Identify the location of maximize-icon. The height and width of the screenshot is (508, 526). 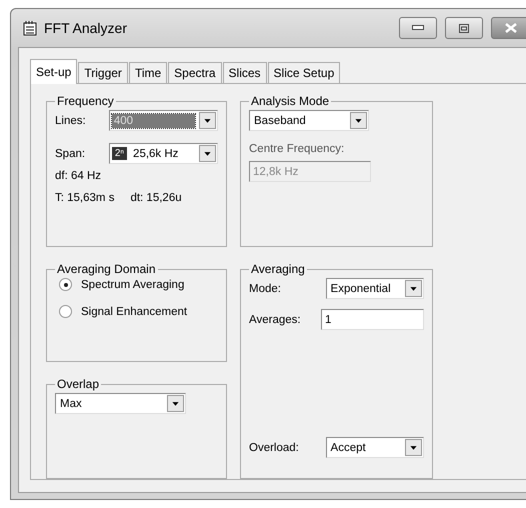
(464, 28).